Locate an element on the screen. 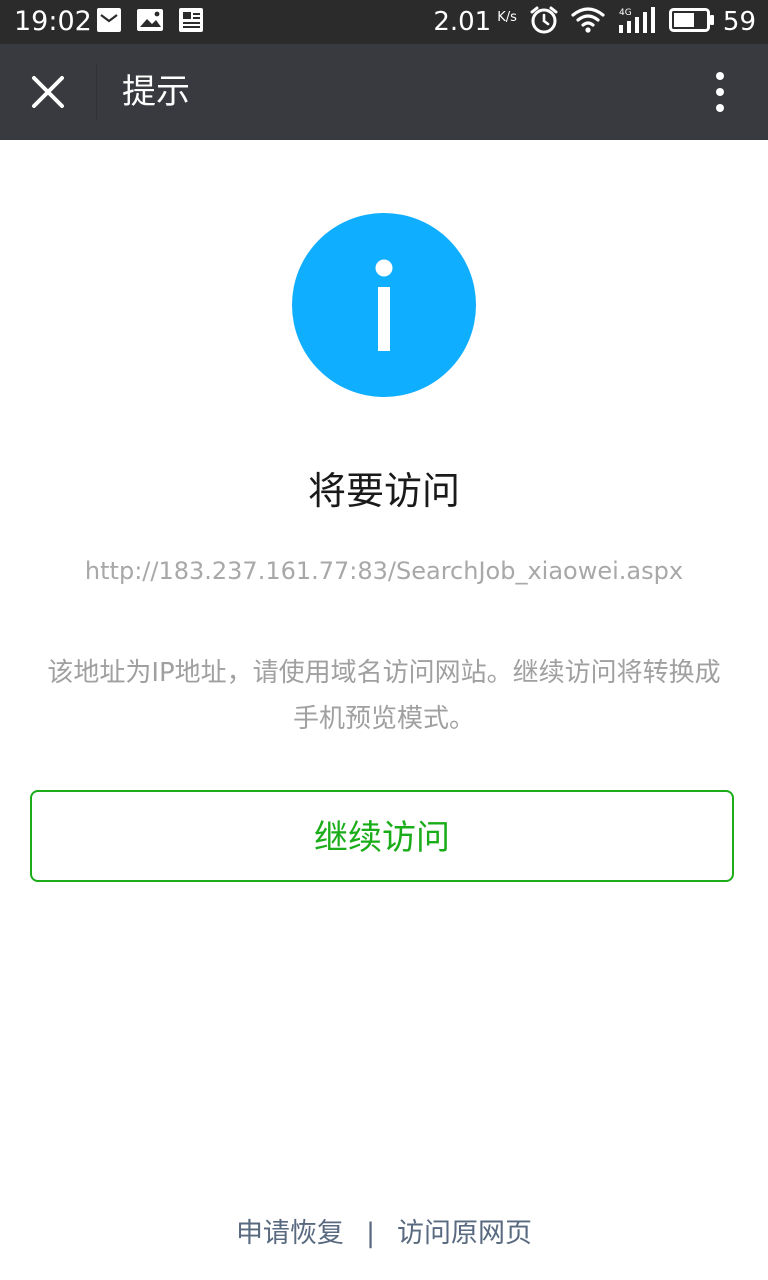 The height and width of the screenshot is (1280, 768). battery-indicator: 59 is located at coordinates (712, 22).